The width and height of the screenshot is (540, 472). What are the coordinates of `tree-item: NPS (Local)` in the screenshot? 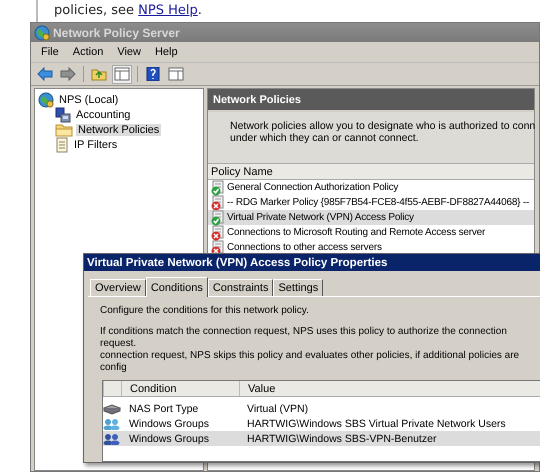 It's located at (88, 100).